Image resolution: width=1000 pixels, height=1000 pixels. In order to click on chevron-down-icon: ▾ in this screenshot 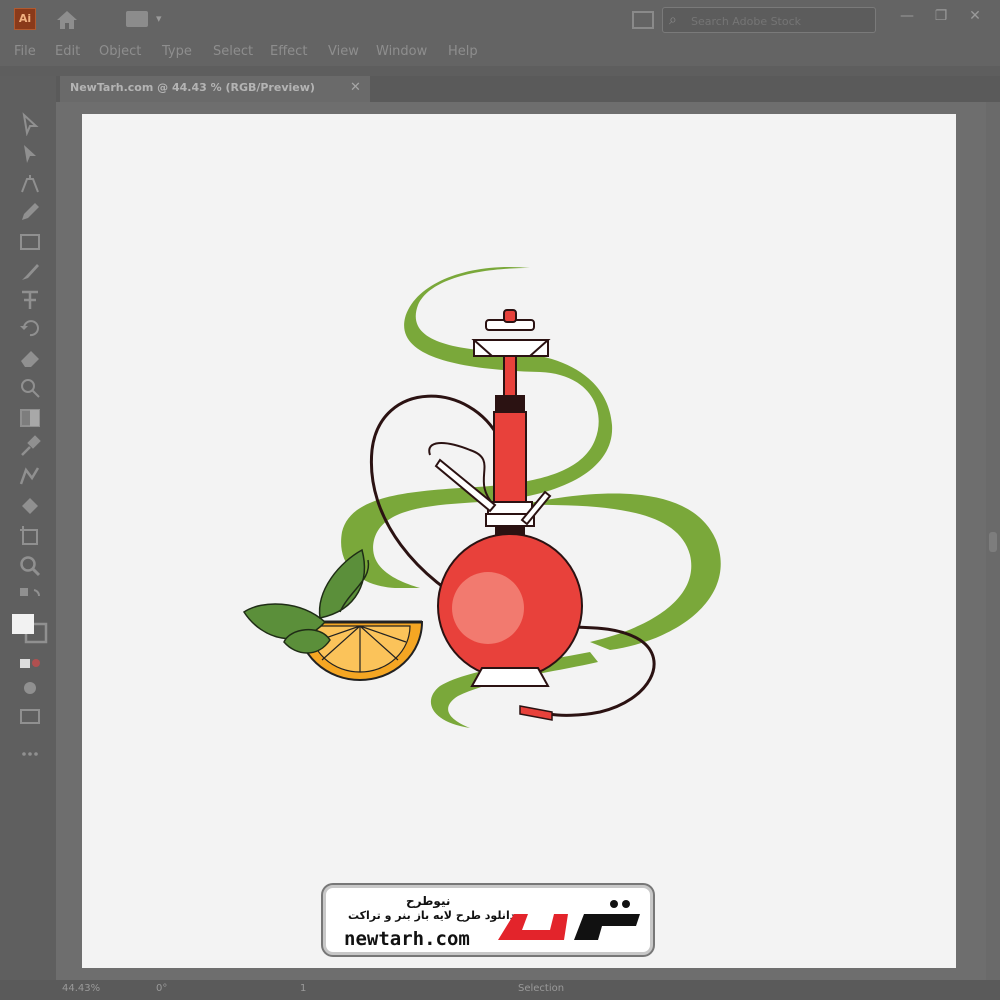, I will do `click(159, 18)`.